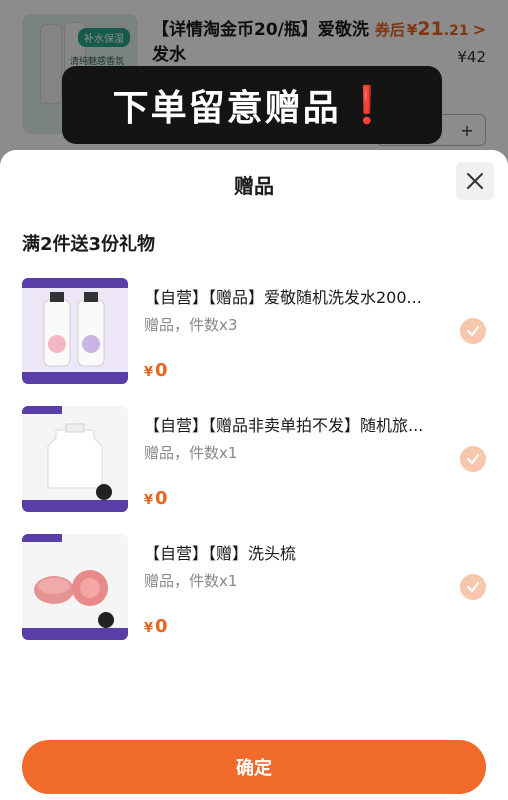 Image resolution: width=508 pixels, height=800 pixels. Describe the element at coordinates (89, 244) in the screenshot. I see `gift-rule-title: 满2件送3份礼物` at that location.